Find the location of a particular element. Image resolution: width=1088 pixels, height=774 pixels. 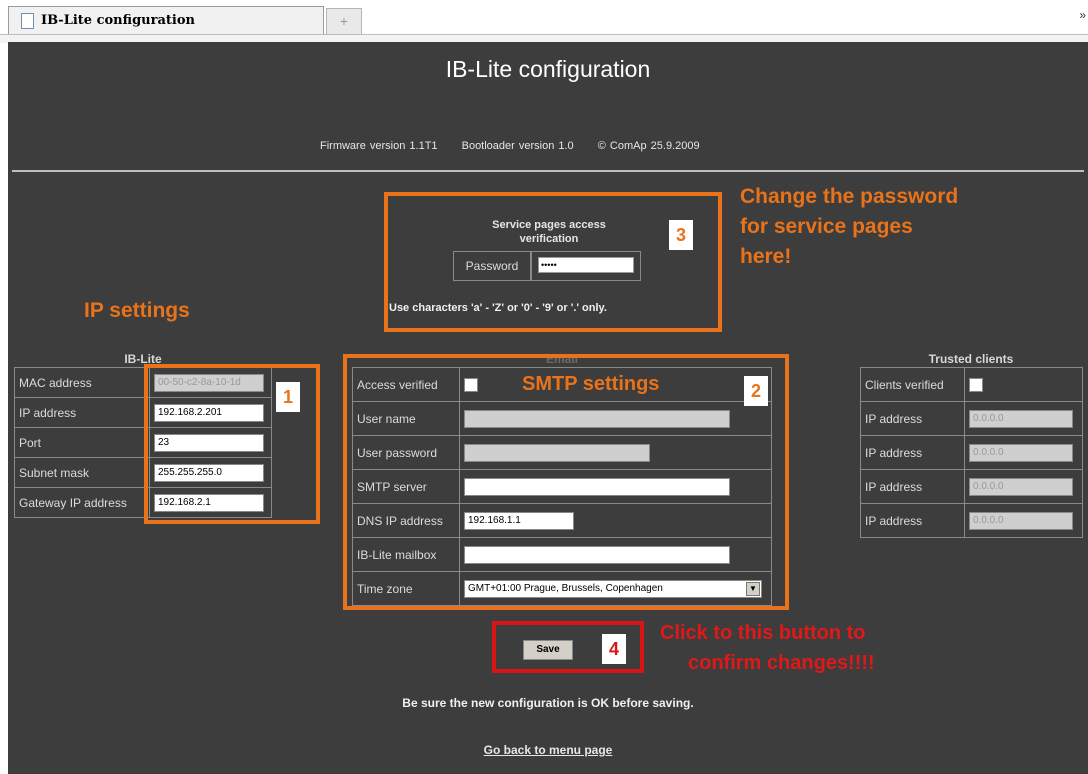

annotation-line: confirm changes!!!! is located at coordinates (781, 663).